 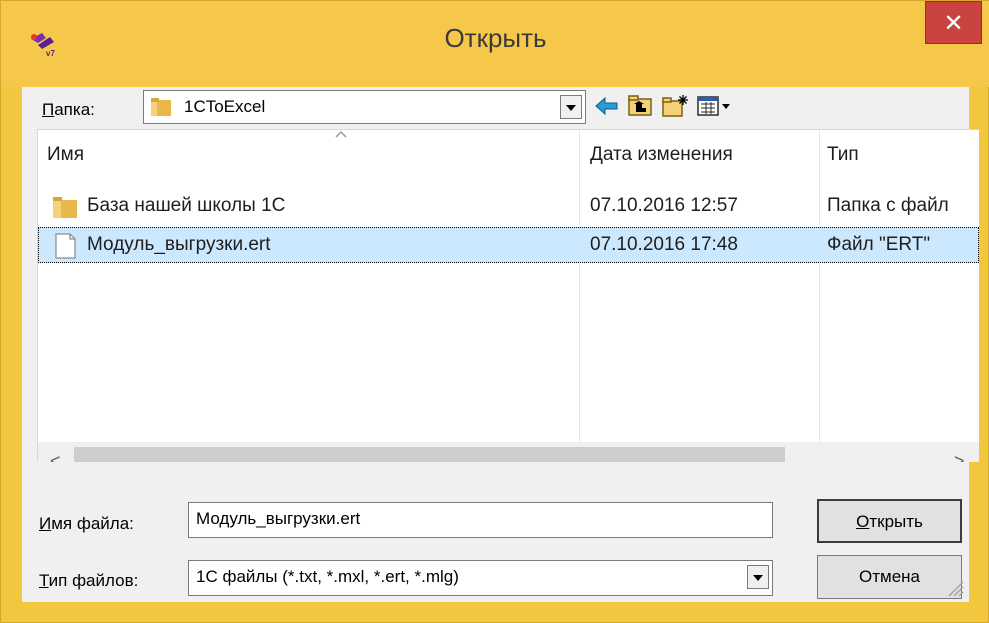 I want to click on file-date: 07.10.2016 12:57, so click(x=664, y=205).